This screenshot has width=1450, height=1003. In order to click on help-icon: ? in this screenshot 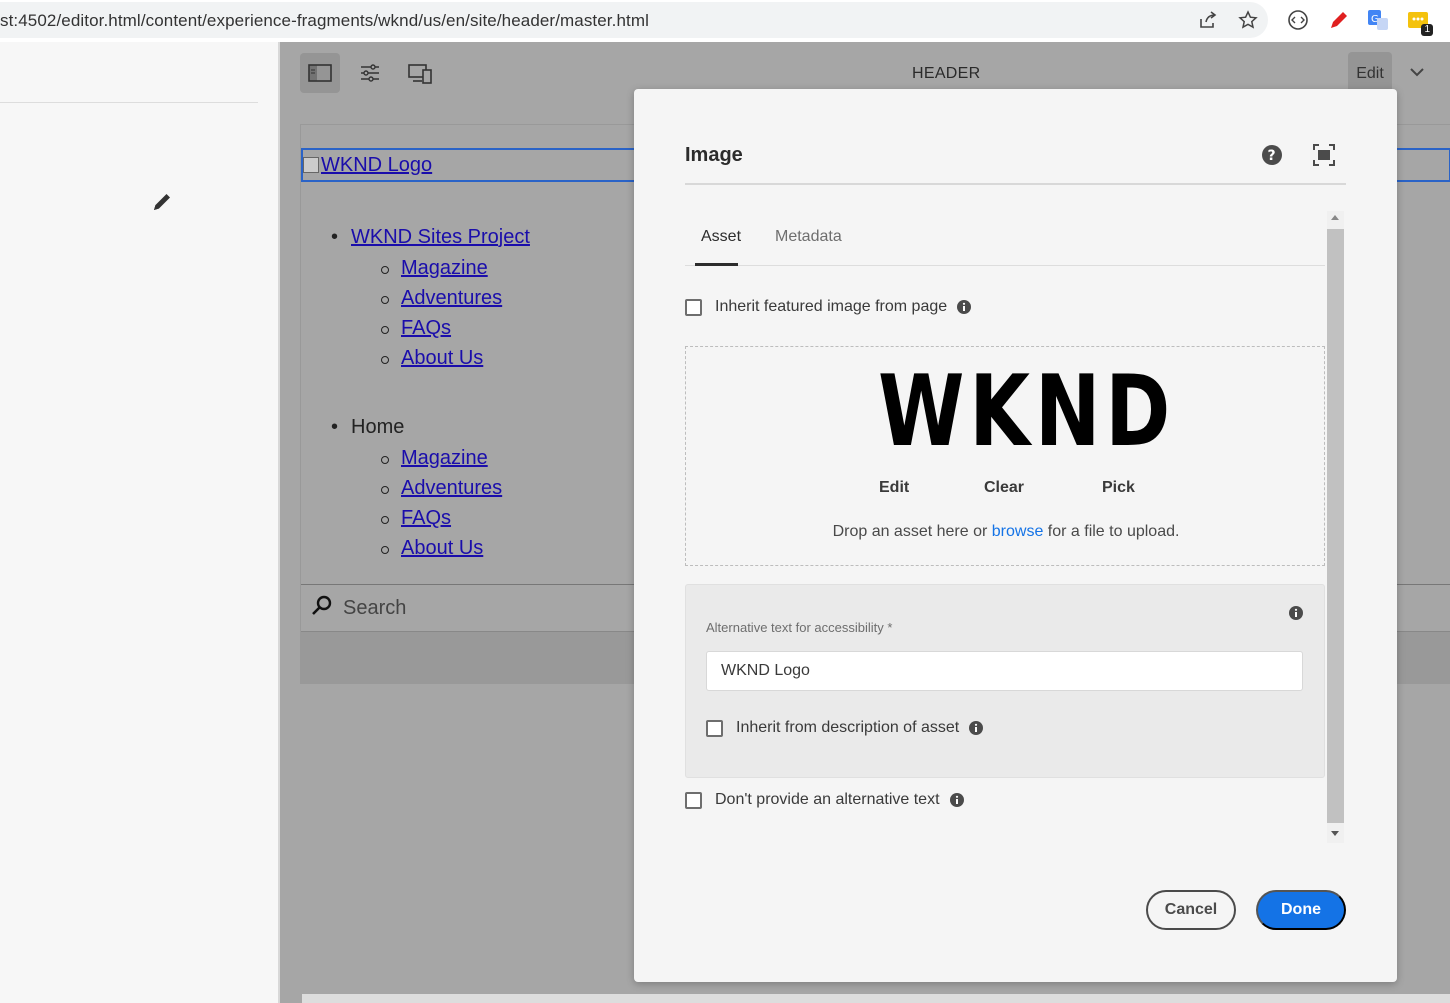, I will do `click(1272, 155)`.